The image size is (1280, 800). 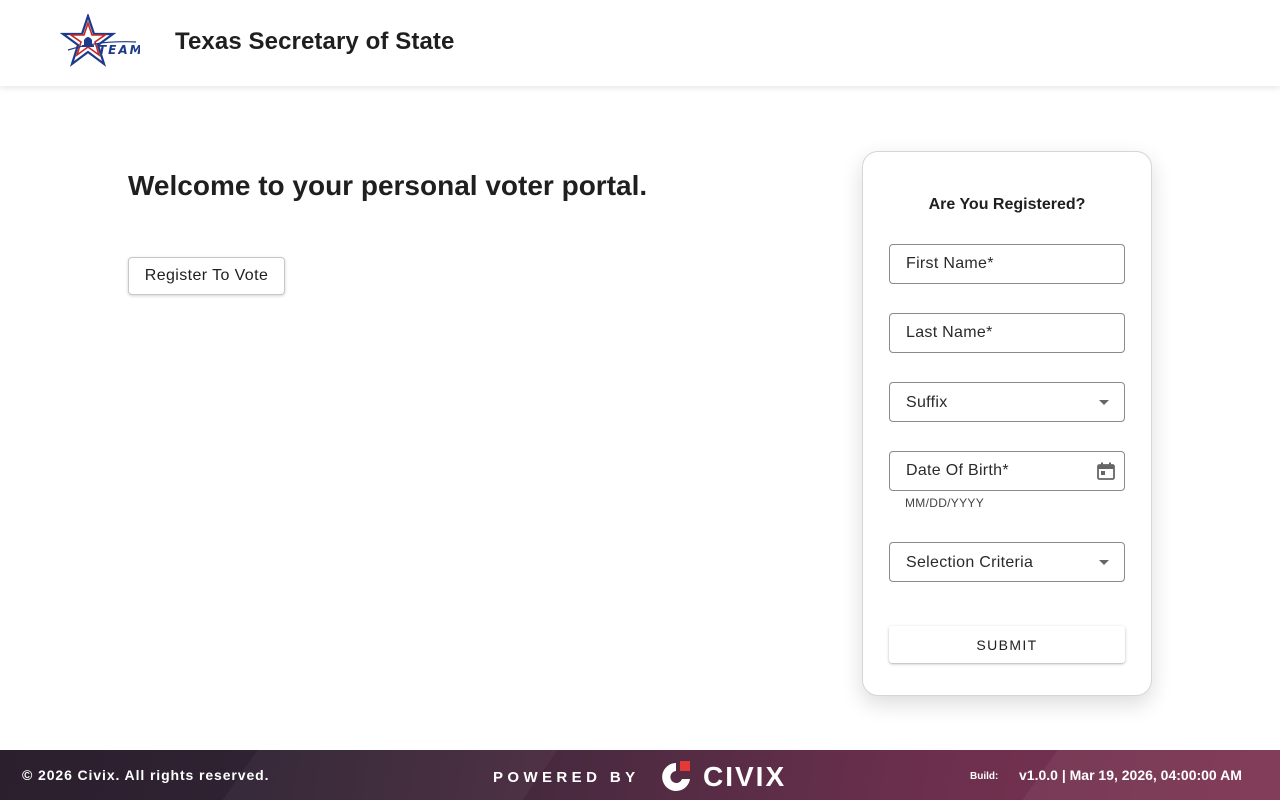 I want to click on site-title: Texas Secretary of State, so click(x=315, y=41).